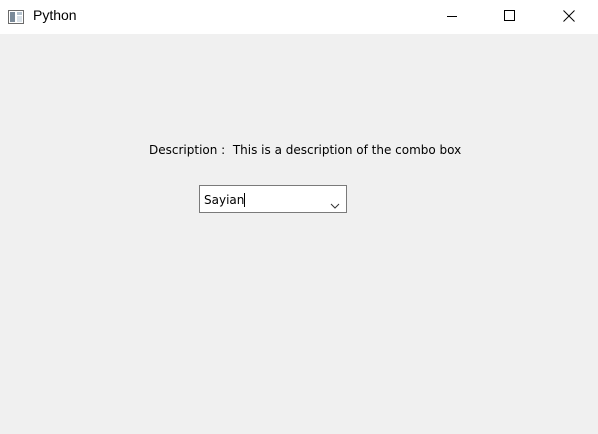  I want to click on close-icon, so click(569, 16).